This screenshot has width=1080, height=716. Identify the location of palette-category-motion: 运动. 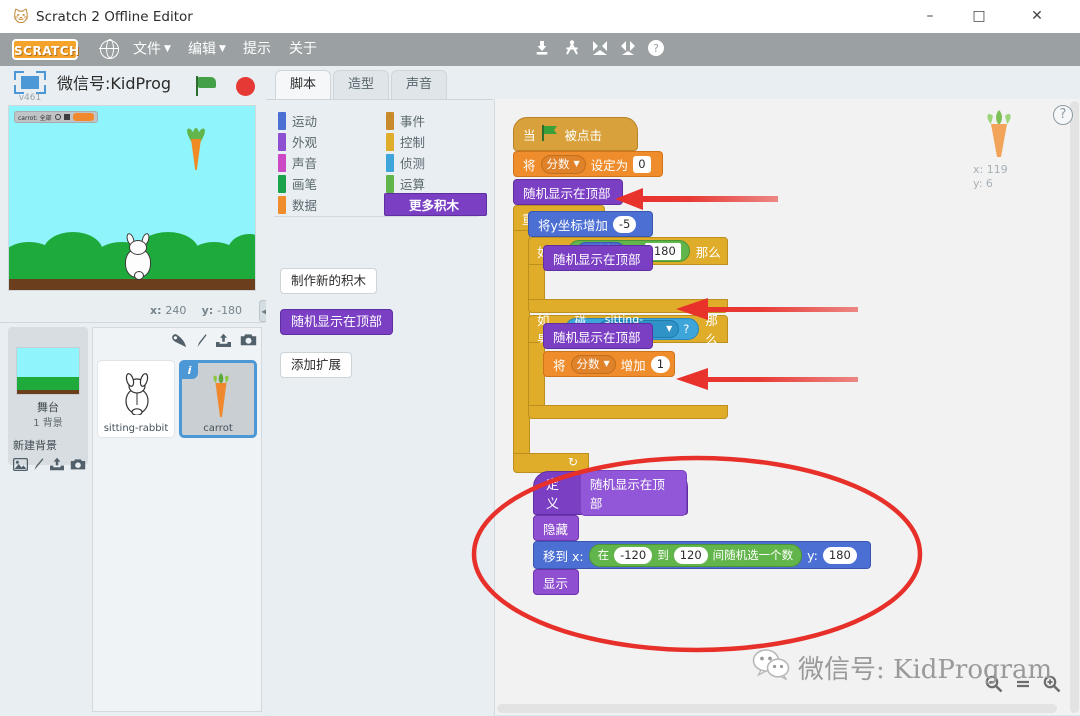
(297, 120).